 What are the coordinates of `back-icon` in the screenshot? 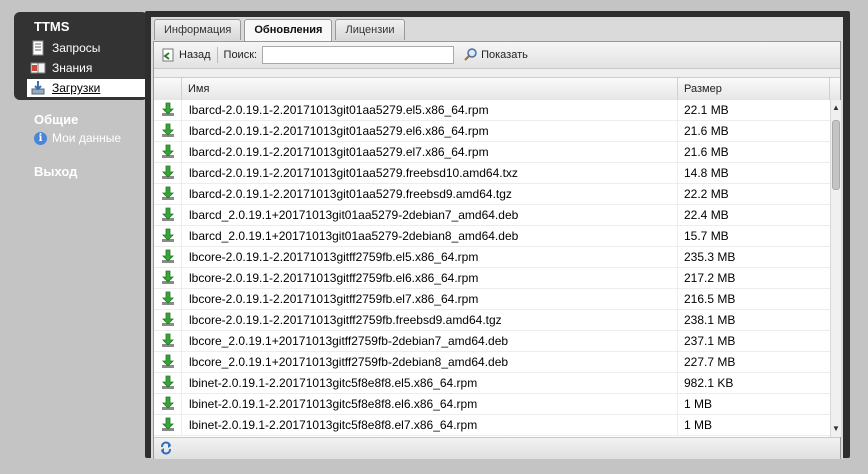 It's located at (168, 55).